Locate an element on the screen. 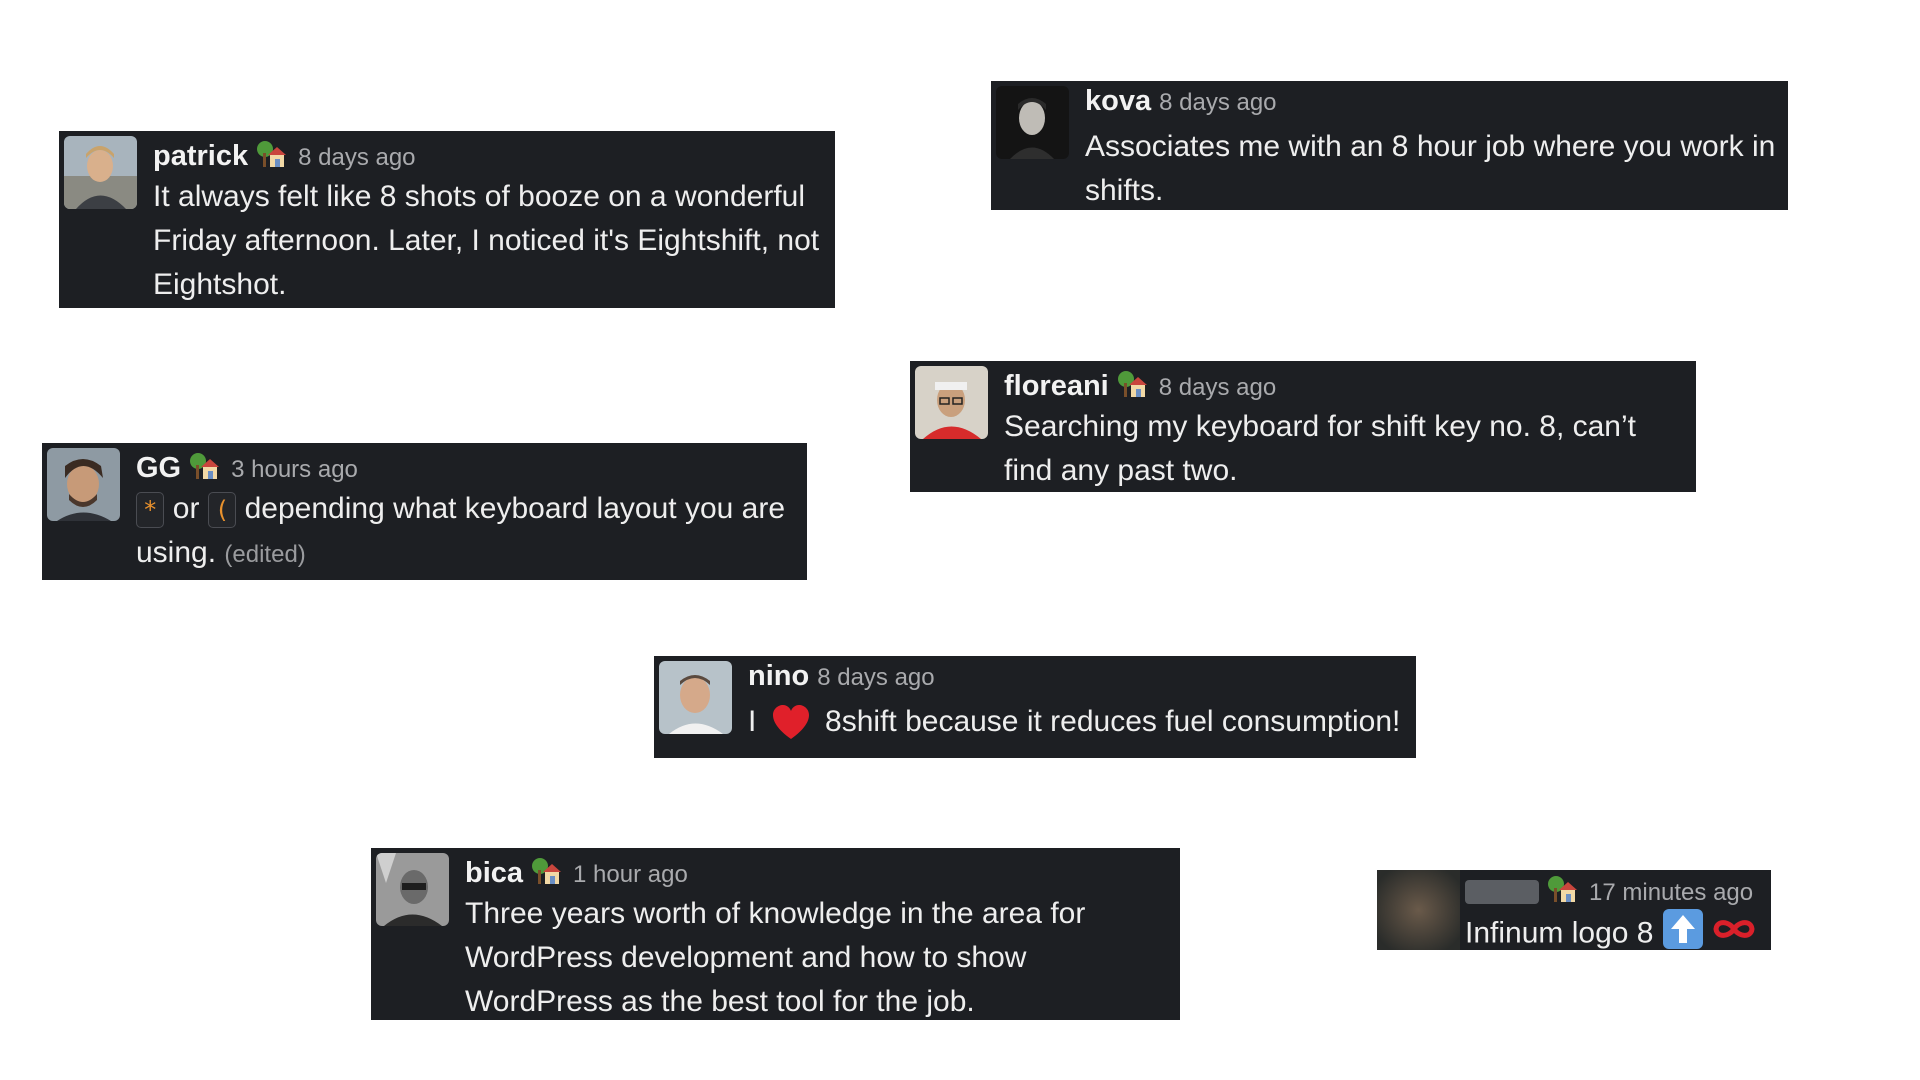 The height and width of the screenshot is (1080, 1920). inline-code-paren: ( is located at coordinates (222, 510).